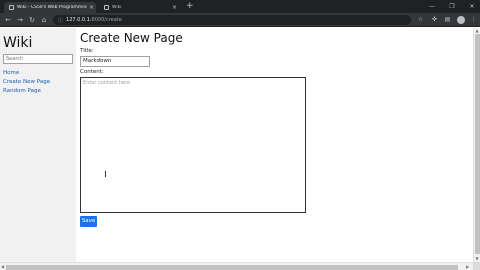 The width and height of the screenshot is (480, 270). What do you see at coordinates (26, 82) in the screenshot?
I see `sidebar-item-create-new-page: Create New Page` at bounding box center [26, 82].